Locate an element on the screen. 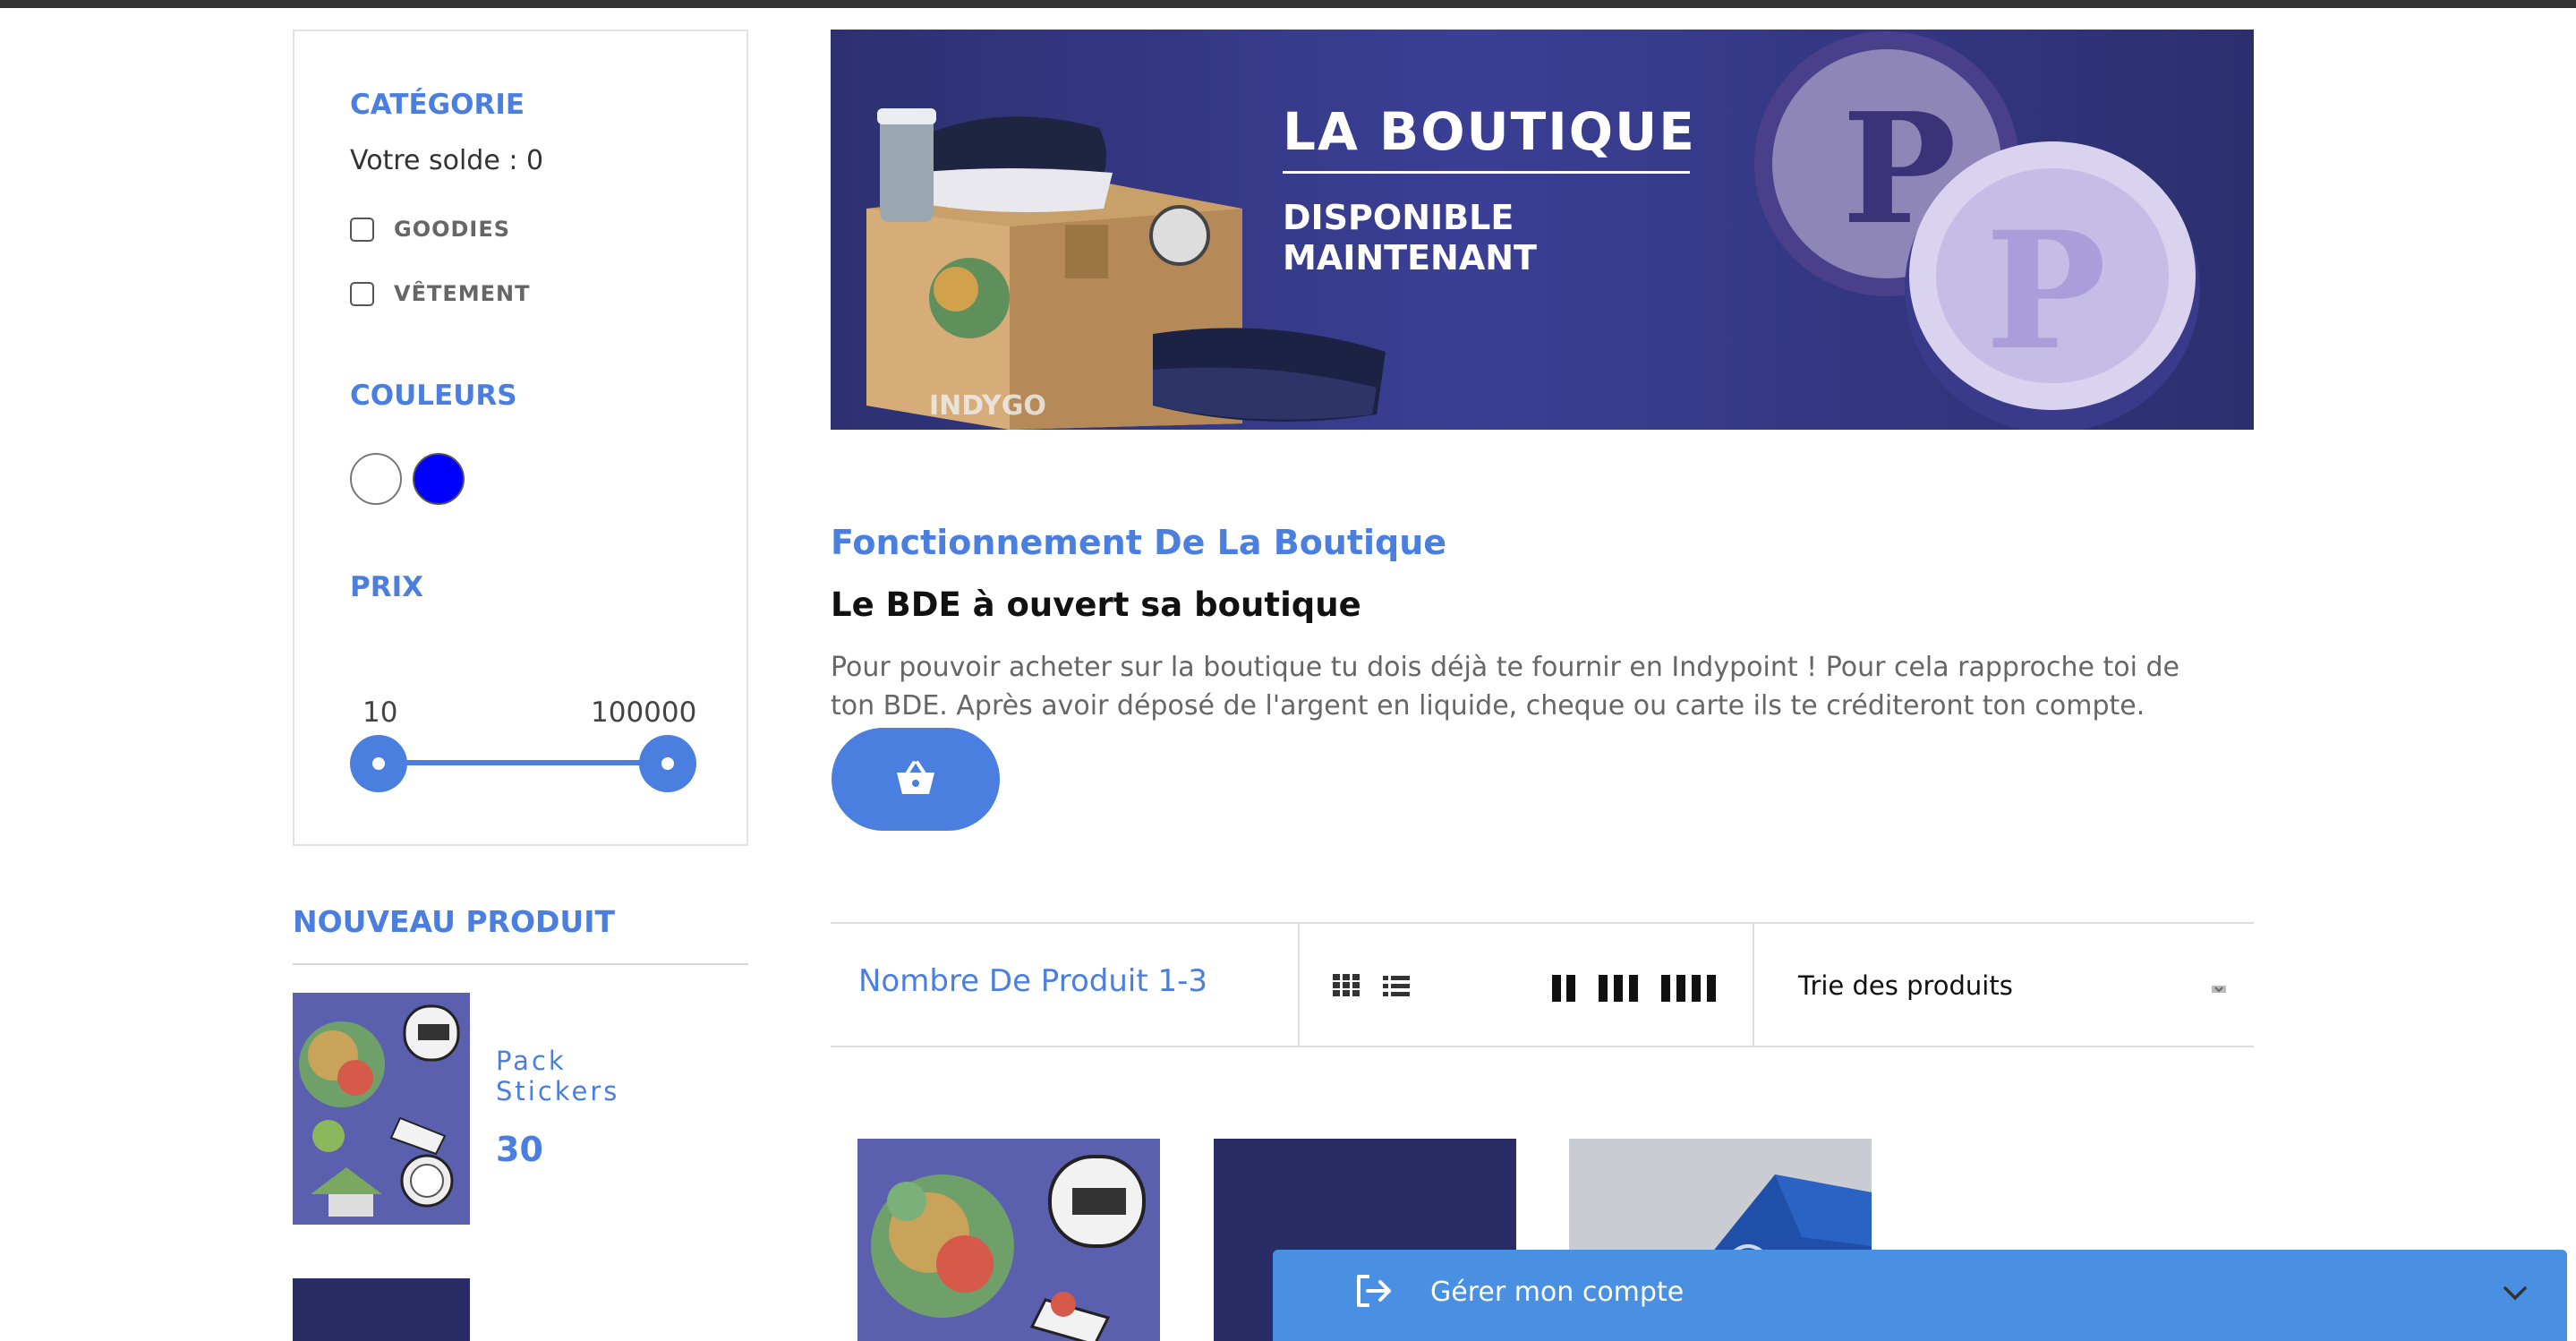 This screenshot has width=2576, height=1341. vetement-label: VÊTEMENT is located at coordinates (462, 293).